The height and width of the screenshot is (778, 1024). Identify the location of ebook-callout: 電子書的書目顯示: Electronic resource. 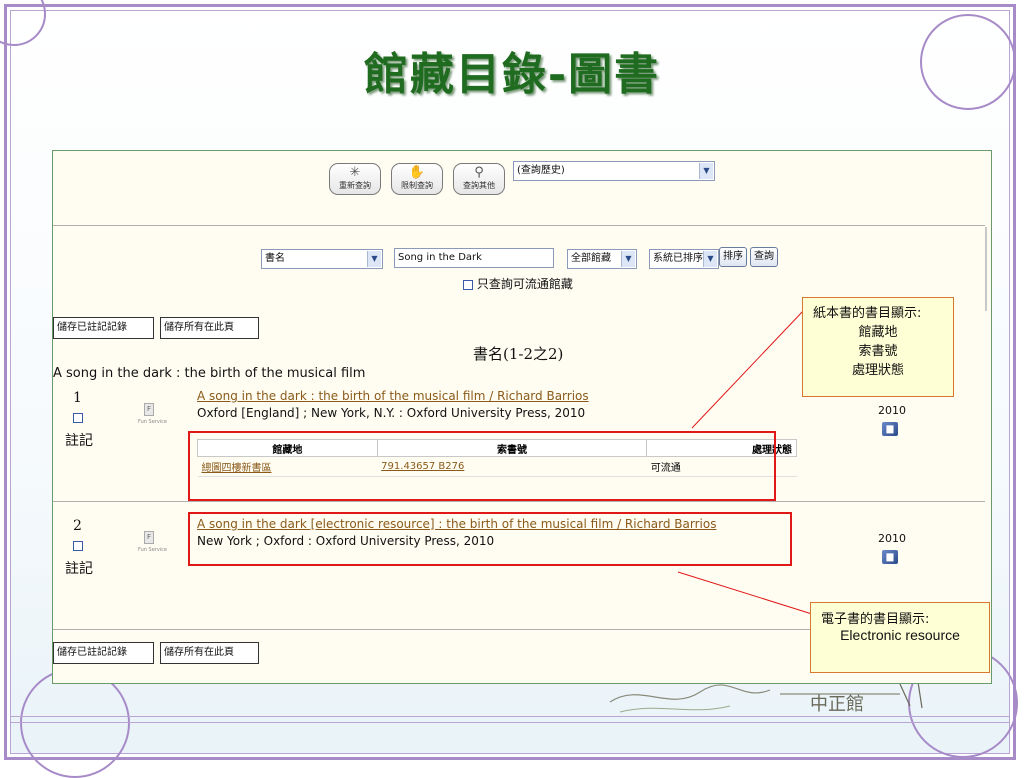
(900, 637).